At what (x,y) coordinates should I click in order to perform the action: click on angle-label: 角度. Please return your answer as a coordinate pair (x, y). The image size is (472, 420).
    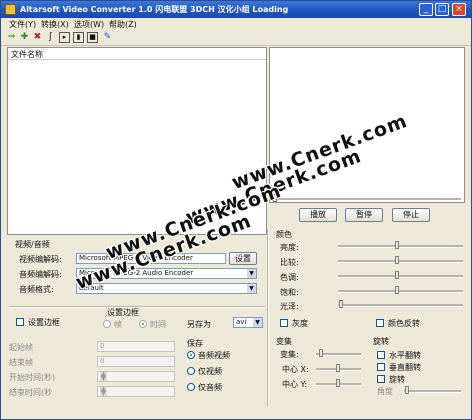
    Looking at the image, I should click on (385, 391).